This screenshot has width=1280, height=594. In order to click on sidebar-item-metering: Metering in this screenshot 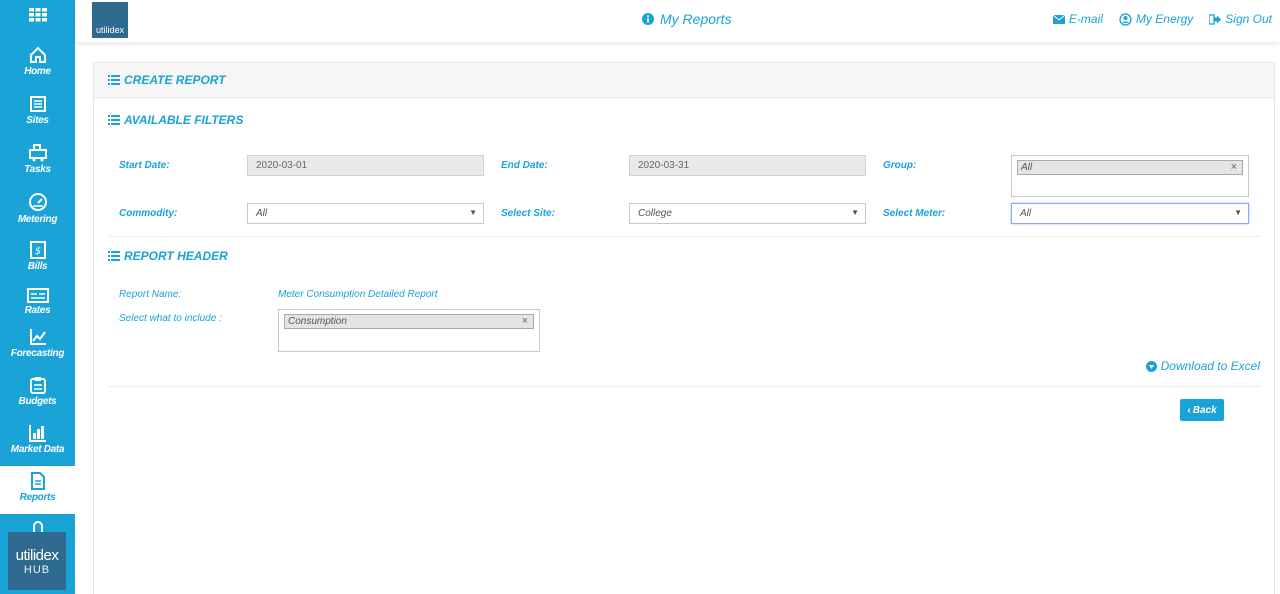, I will do `click(37, 212)`.